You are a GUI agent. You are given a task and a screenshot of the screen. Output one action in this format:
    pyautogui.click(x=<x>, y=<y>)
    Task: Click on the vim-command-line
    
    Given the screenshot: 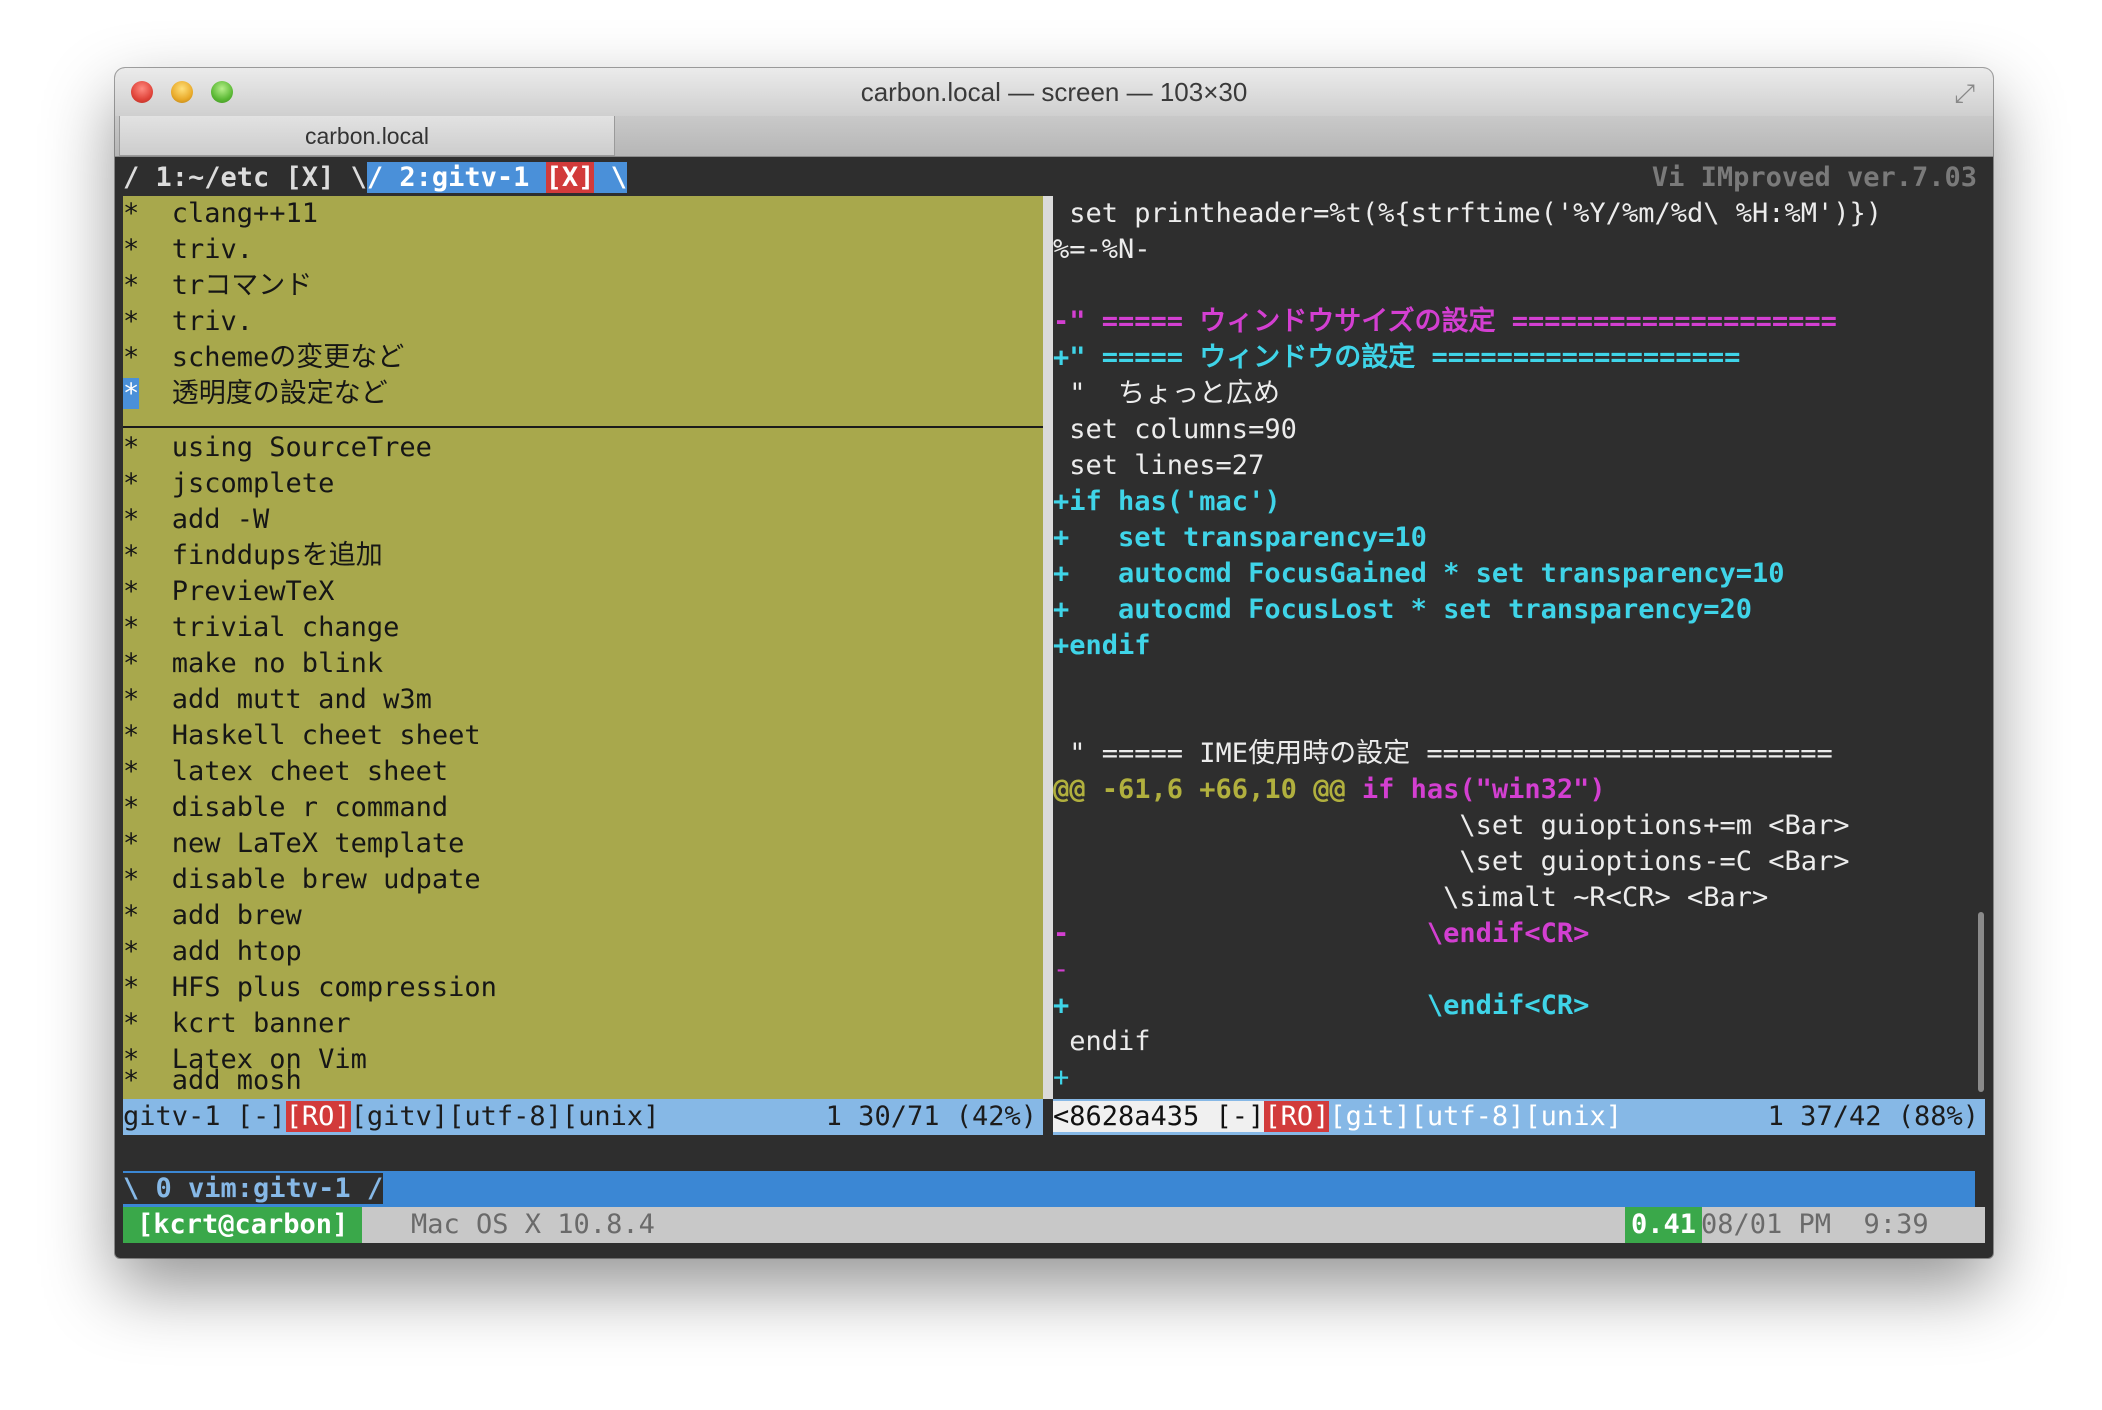 What is the action you would take?
    pyautogui.click(x=1054, y=1153)
    